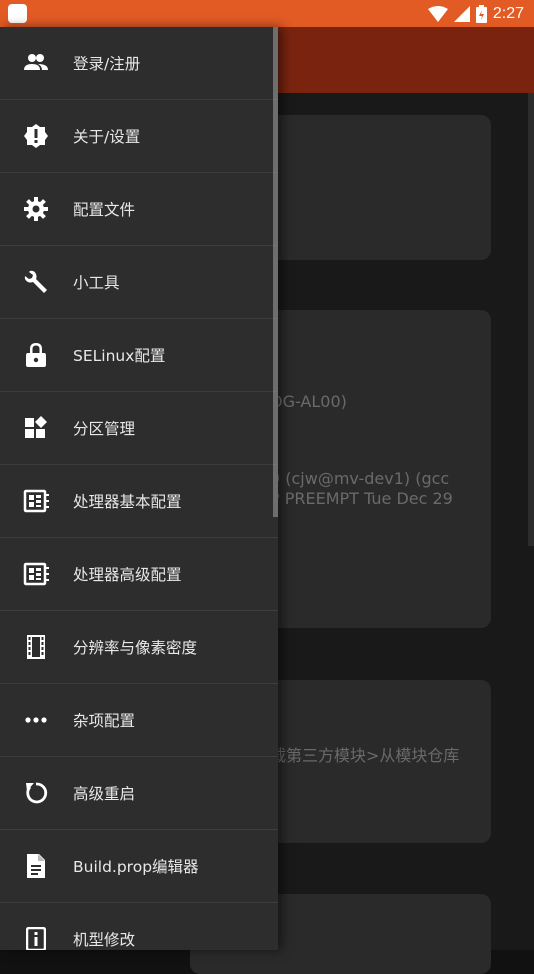 This screenshot has width=534, height=974. Describe the element at coordinates (119, 356) in the screenshot. I see `drawer-item-label: SELinux配置` at that location.